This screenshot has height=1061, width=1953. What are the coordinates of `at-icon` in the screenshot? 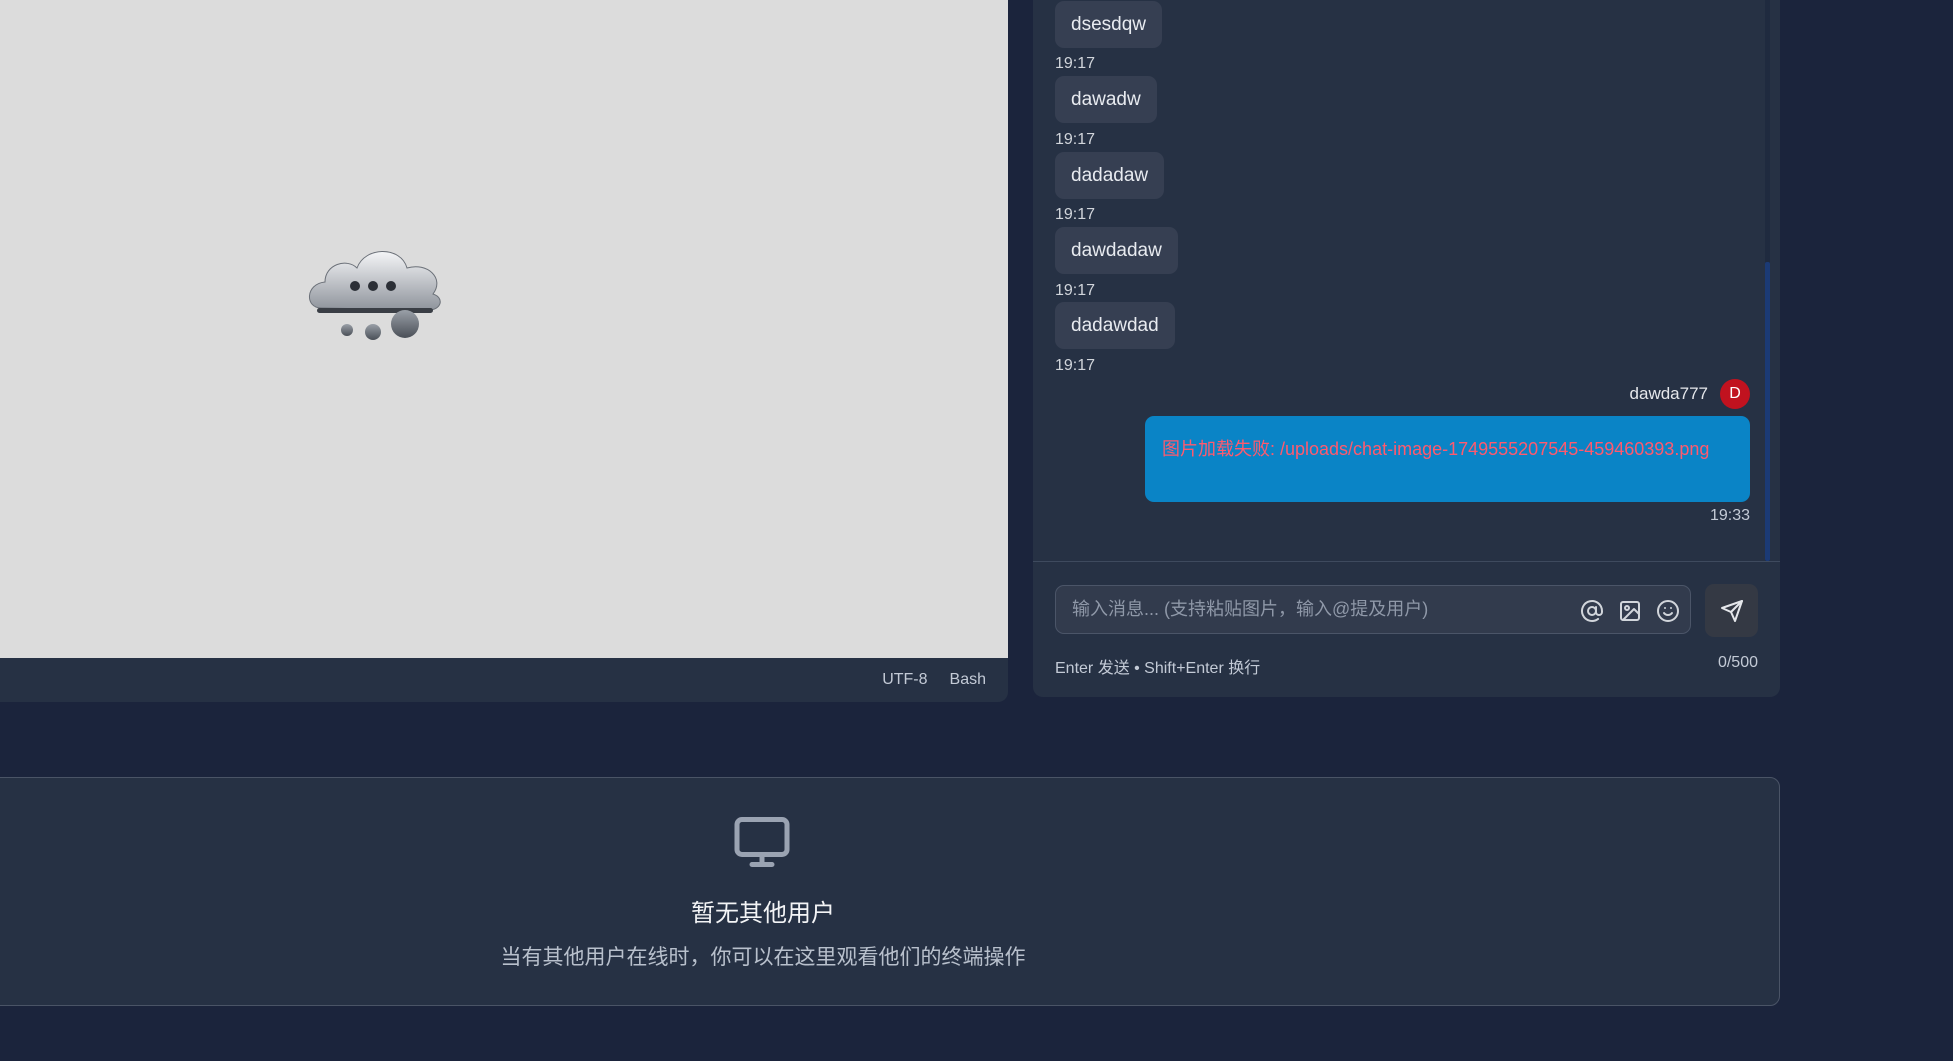 It's located at (1592, 611).